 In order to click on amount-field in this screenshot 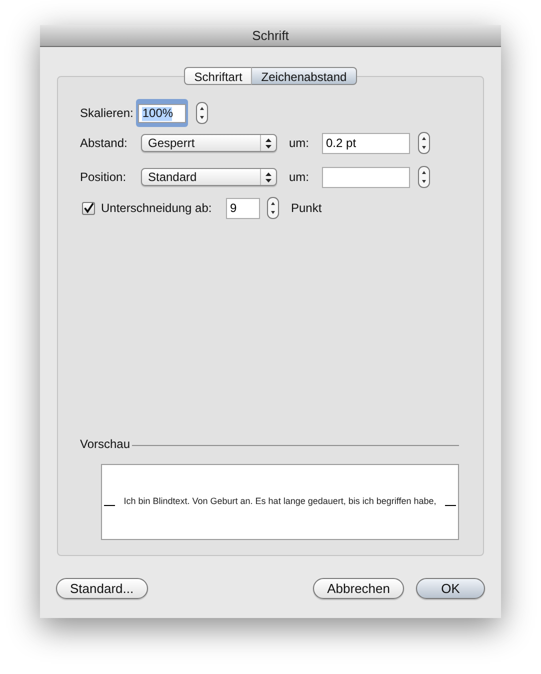, I will do `click(366, 177)`.